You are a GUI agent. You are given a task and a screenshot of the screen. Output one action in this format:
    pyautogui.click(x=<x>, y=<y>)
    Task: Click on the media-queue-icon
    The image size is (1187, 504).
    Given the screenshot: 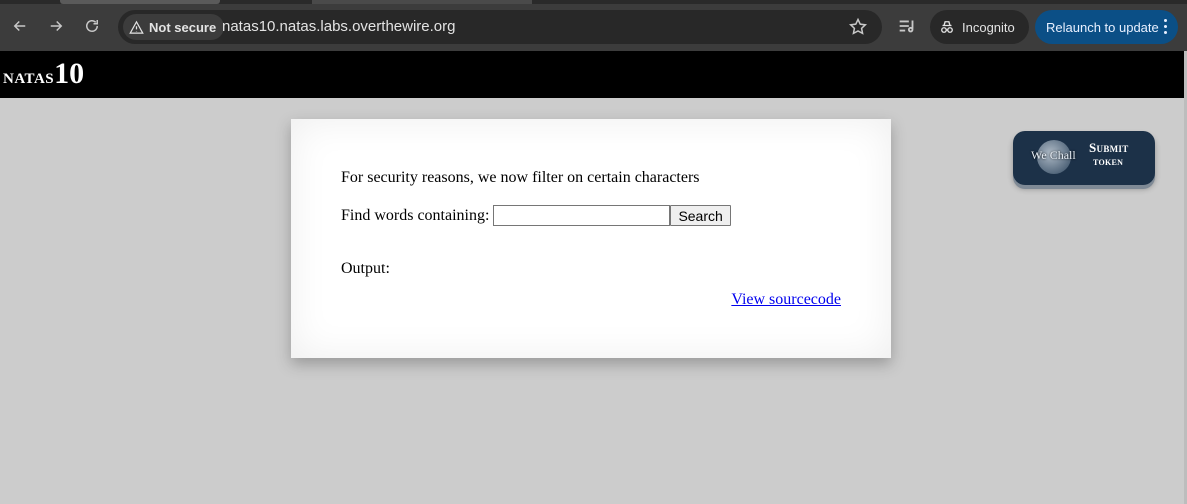 What is the action you would take?
    pyautogui.click(x=907, y=26)
    